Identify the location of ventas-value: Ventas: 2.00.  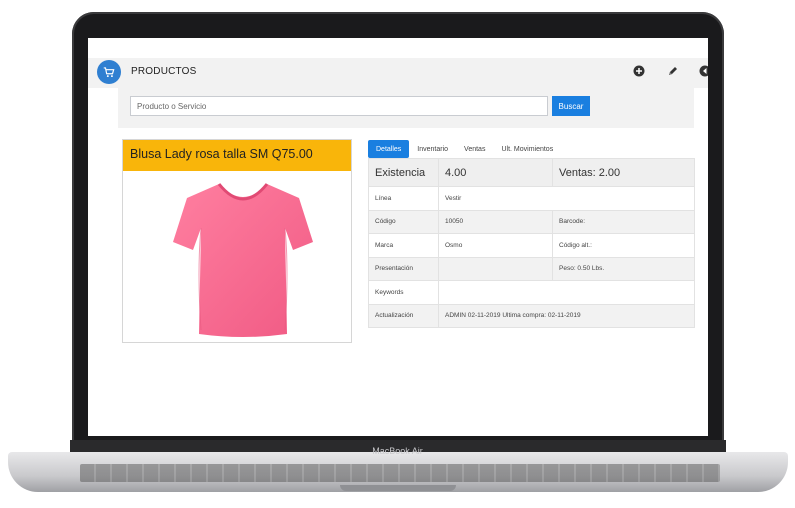
(623, 172).